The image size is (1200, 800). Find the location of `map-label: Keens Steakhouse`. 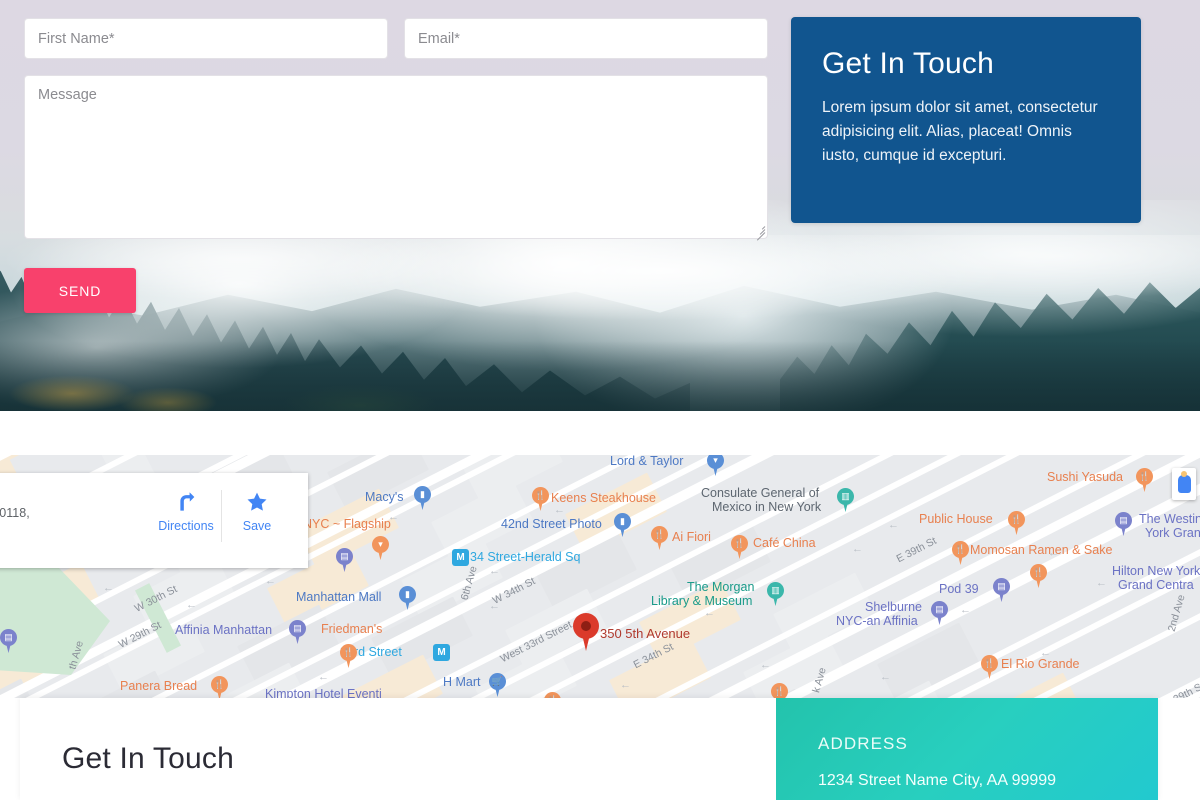

map-label: Keens Steakhouse is located at coordinates (603, 498).